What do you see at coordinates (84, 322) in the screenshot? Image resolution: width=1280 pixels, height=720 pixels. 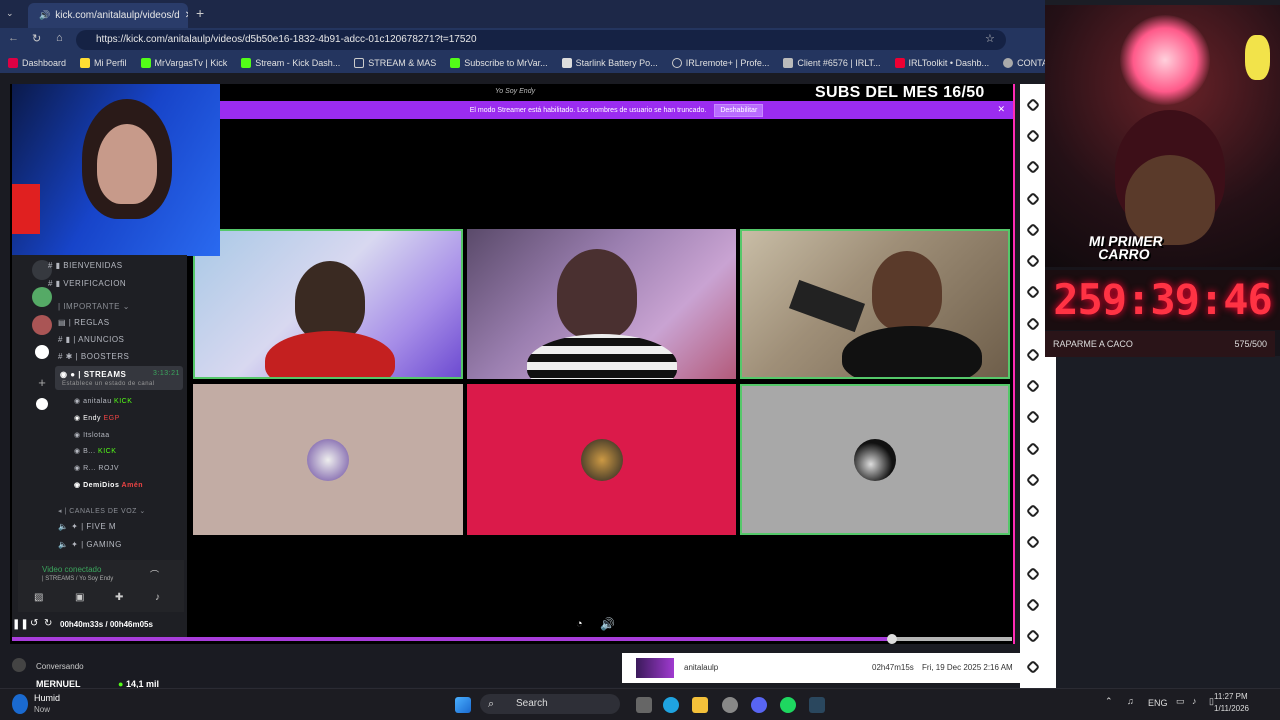 I see `channel-item: ▤ | REGLAS` at bounding box center [84, 322].